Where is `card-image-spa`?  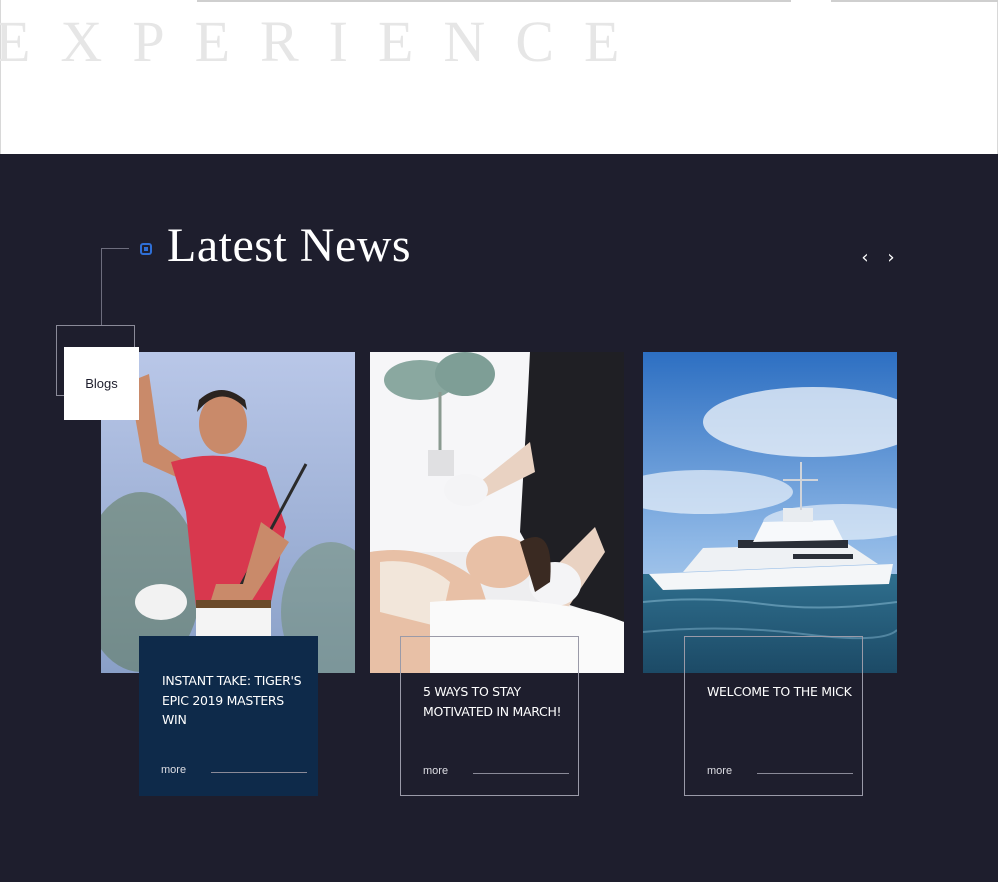
card-image-spa is located at coordinates (497, 512).